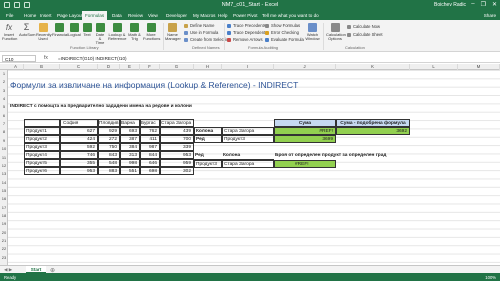 The image size is (500, 281). I want to click on define-name-button: Define Name, so click(199, 25).